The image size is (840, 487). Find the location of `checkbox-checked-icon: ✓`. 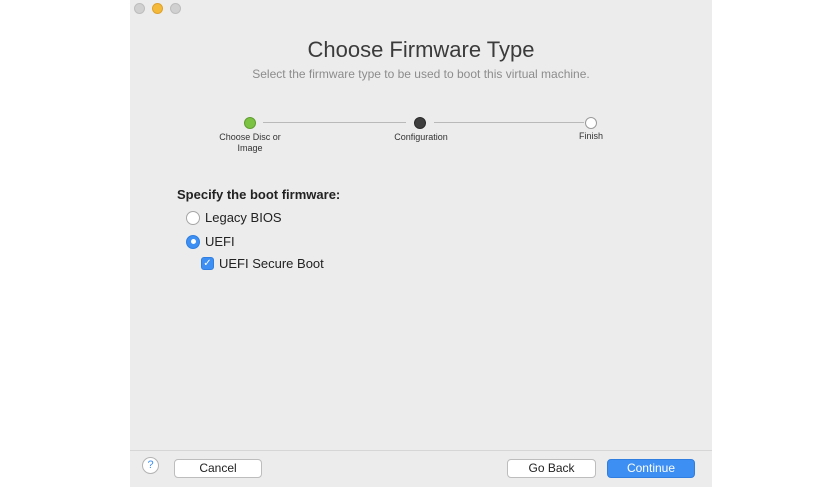

checkbox-checked-icon: ✓ is located at coordinates (207, 263).